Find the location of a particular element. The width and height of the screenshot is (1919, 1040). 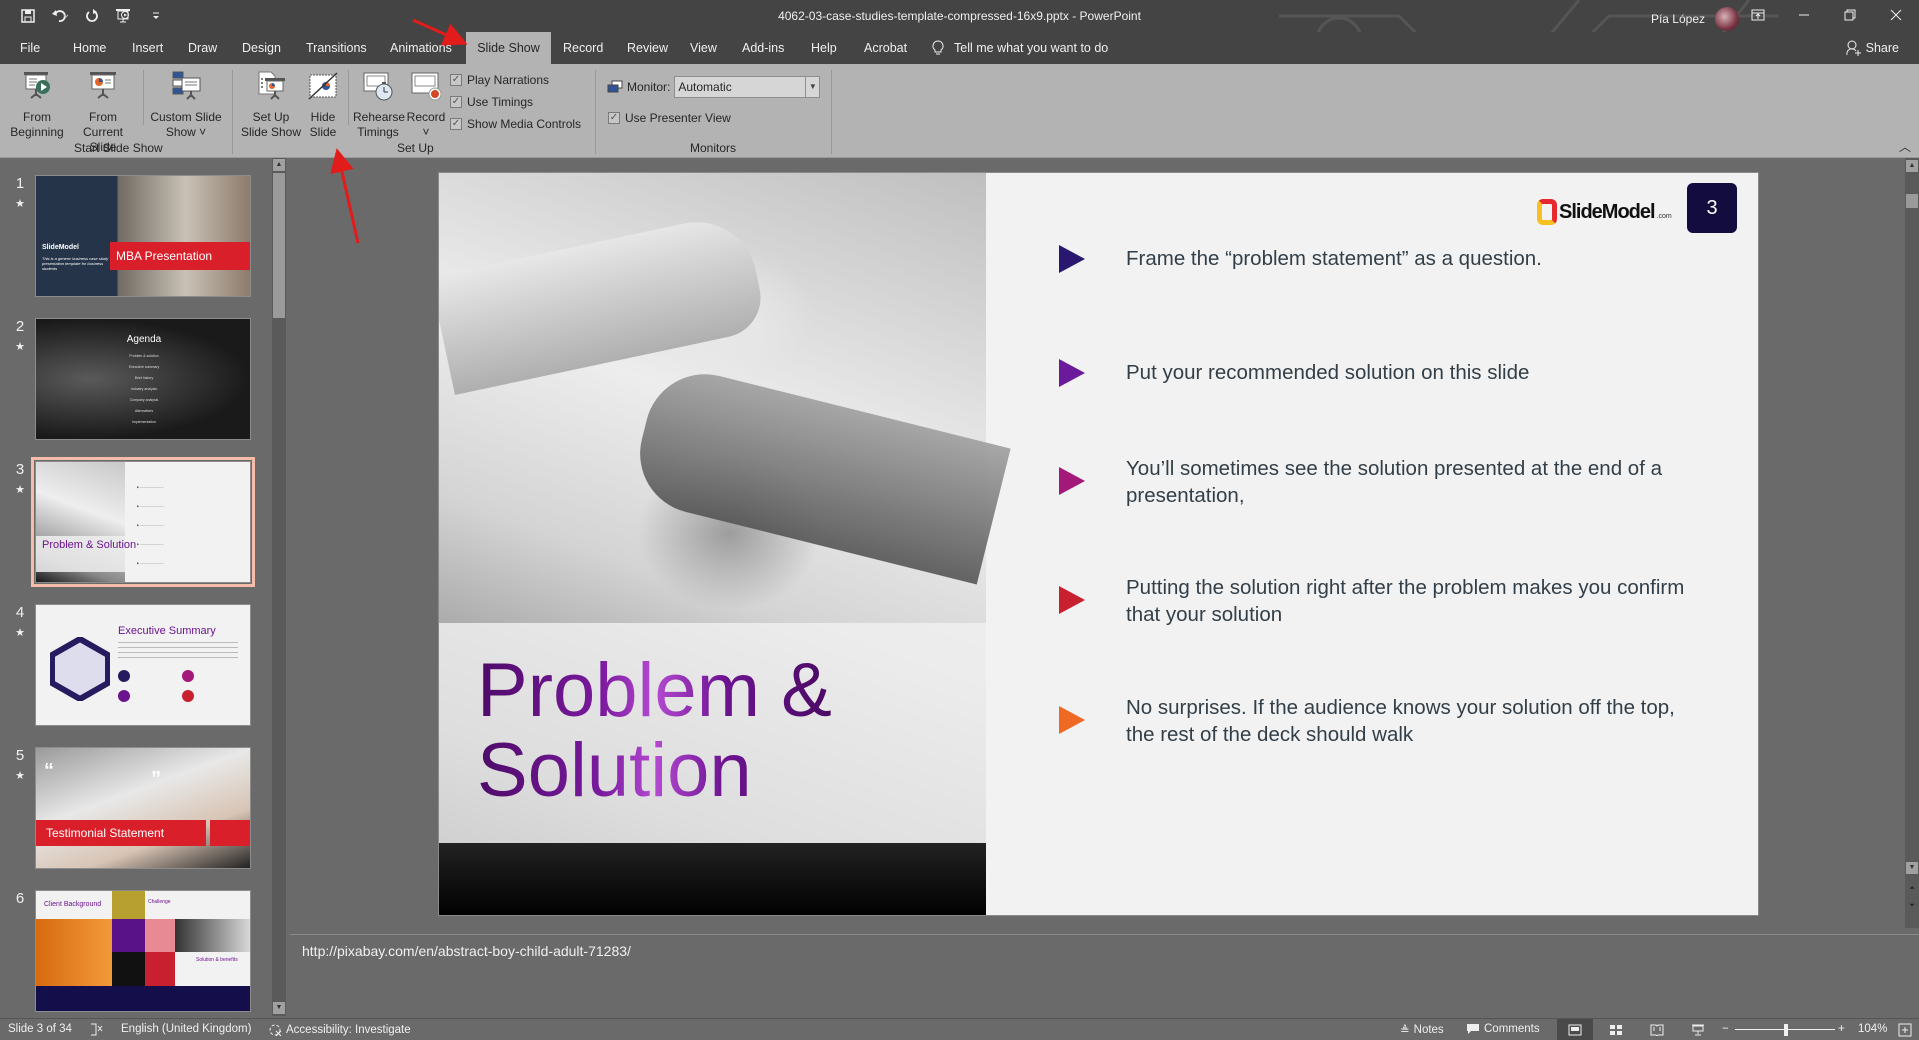

use-presenter-view-checkbox: ✓ Use Presenter View is located at coordinates (669, 118).